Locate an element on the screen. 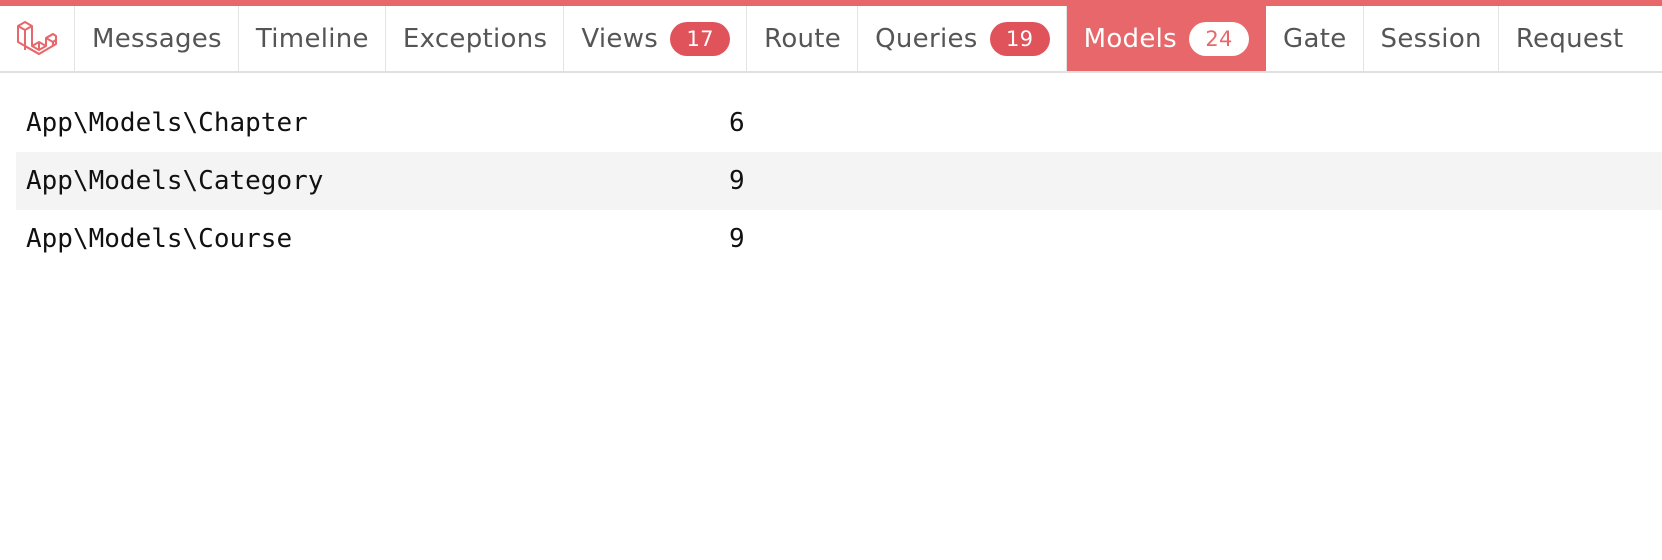 This screenshot has width=1662, height=560. tab-label: Request is located at coordinates (1569, 38).